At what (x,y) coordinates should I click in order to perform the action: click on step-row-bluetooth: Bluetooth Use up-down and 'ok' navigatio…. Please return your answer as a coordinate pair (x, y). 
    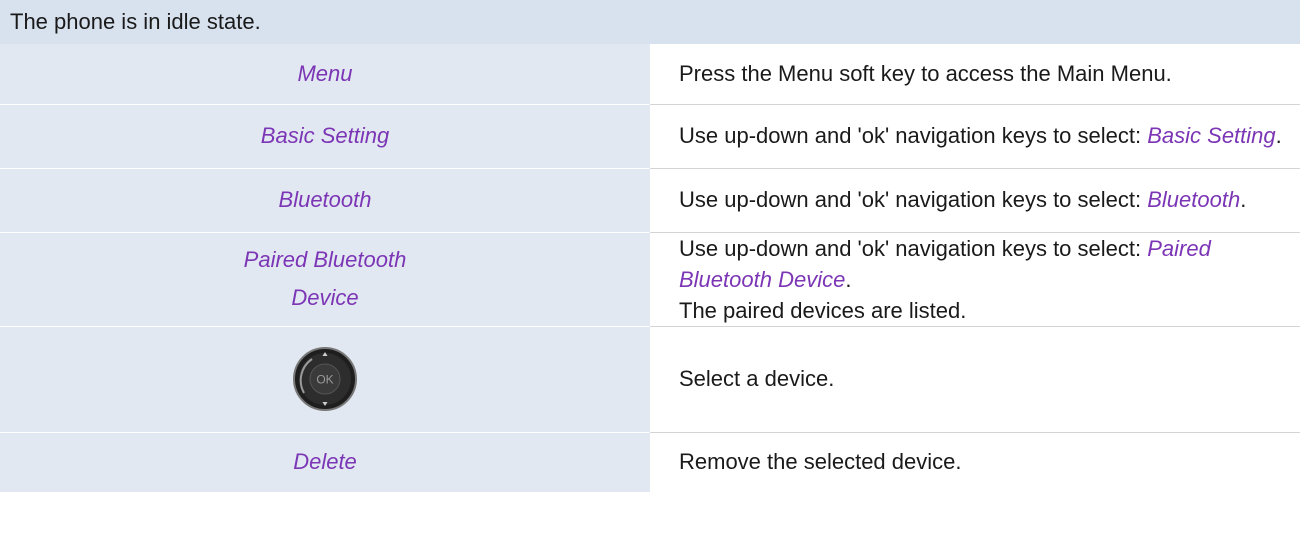
    Looking at the image, I should click on (650, 200).